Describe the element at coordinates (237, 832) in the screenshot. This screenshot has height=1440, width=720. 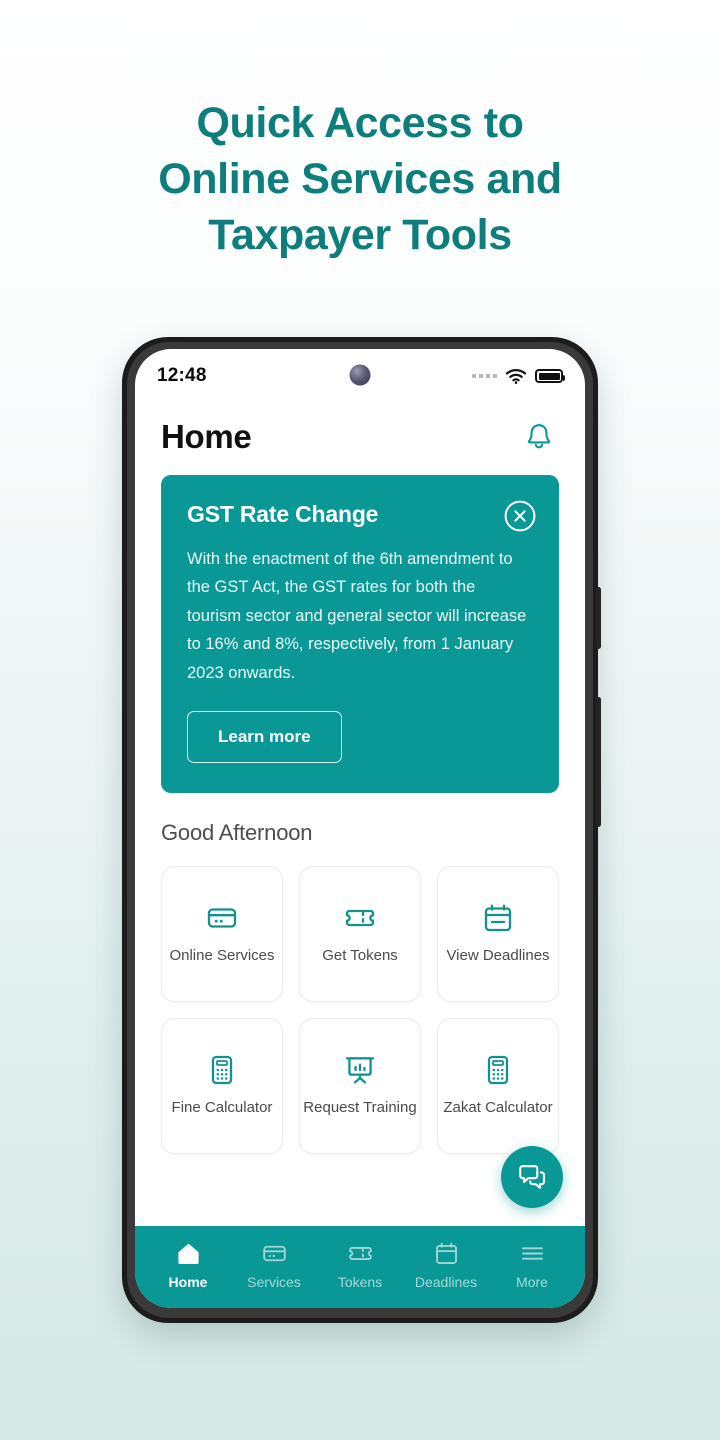
I see `greeting-text: Good Afternoon` at that location.